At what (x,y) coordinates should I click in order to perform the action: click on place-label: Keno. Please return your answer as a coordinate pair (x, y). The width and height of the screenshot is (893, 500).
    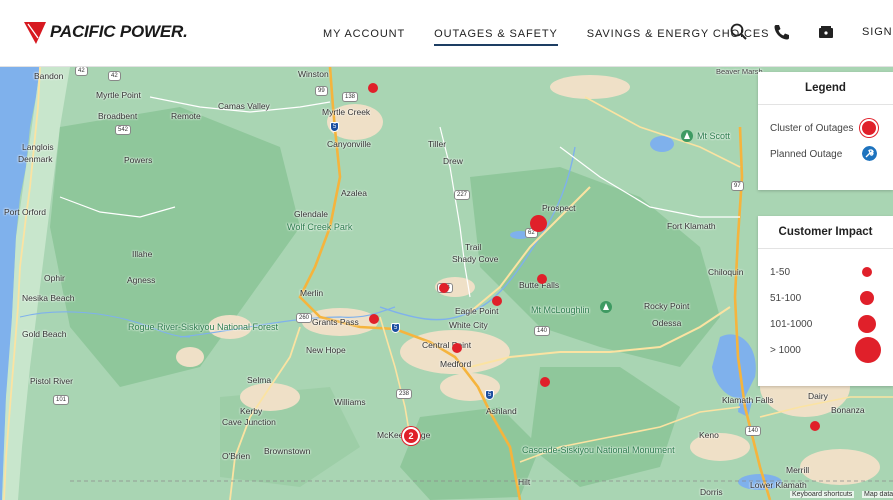
    Looking at the image, I should click on (709, 435).